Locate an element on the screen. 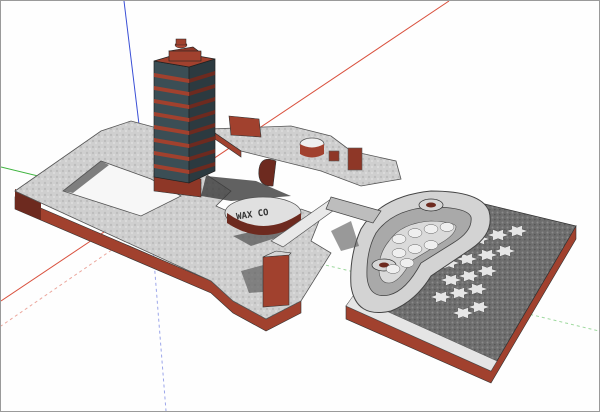 The image size is (600, 412). research-tower is located at coordinates (184, 118).